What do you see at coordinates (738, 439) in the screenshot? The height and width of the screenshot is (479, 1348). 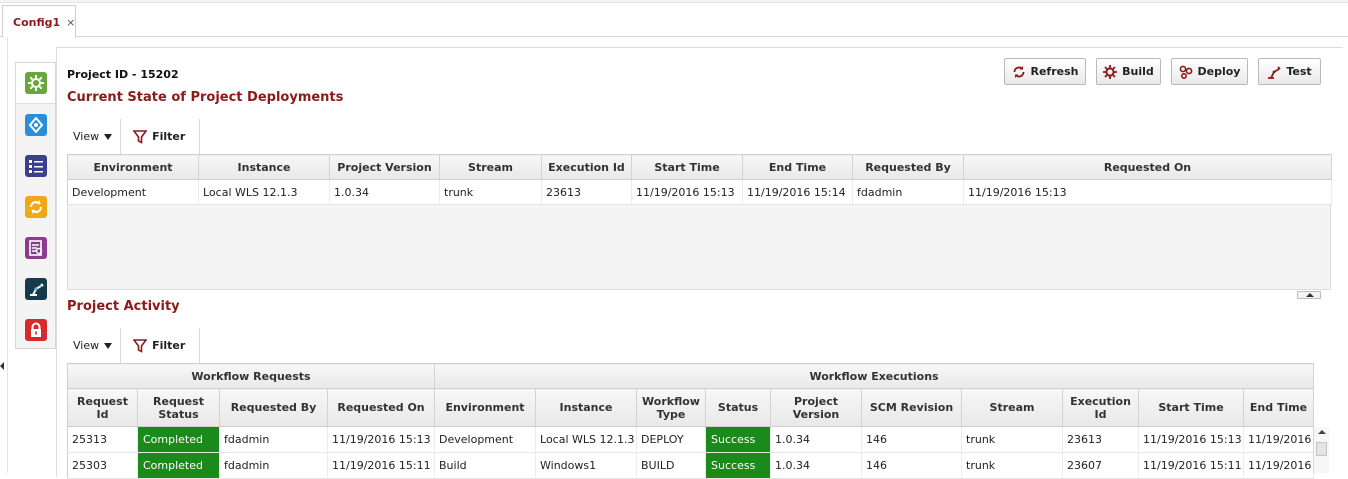 I see `status-badge: Success` at bounding box center [738, 439].